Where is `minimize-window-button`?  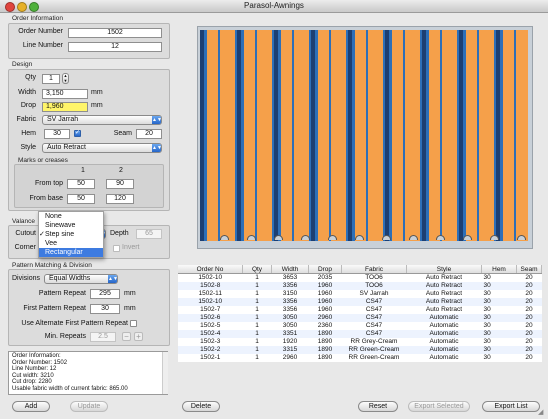
minimize-window-button is located at coordinates (22, 7).